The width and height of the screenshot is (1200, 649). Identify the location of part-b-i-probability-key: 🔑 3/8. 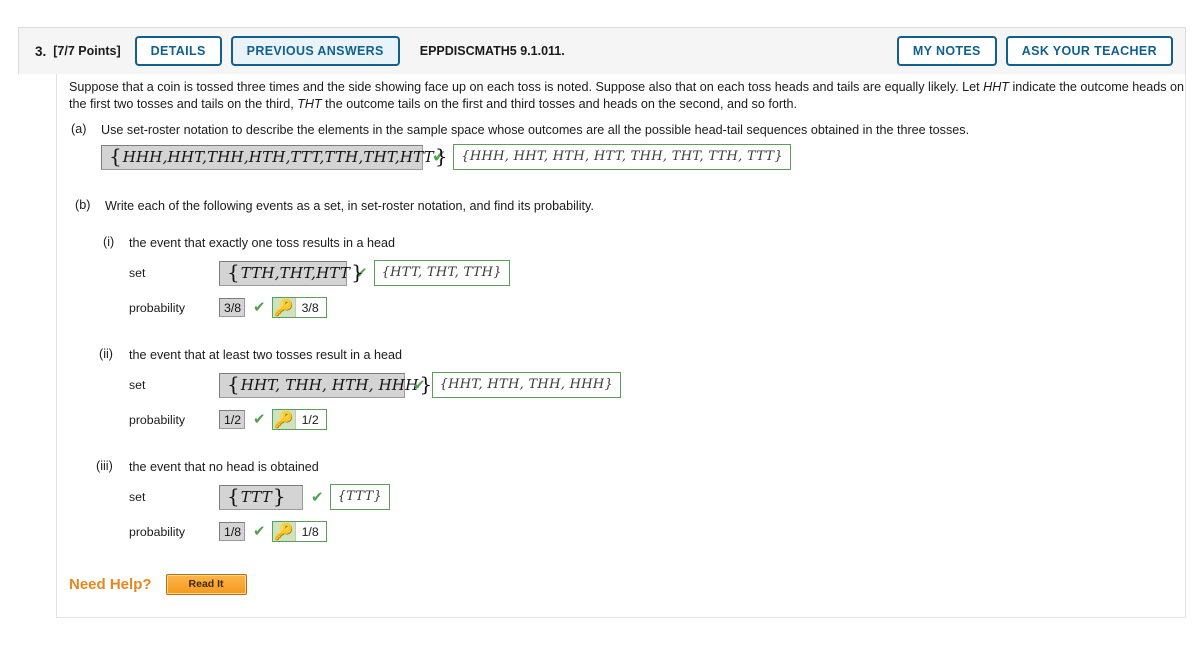
(299, 307).